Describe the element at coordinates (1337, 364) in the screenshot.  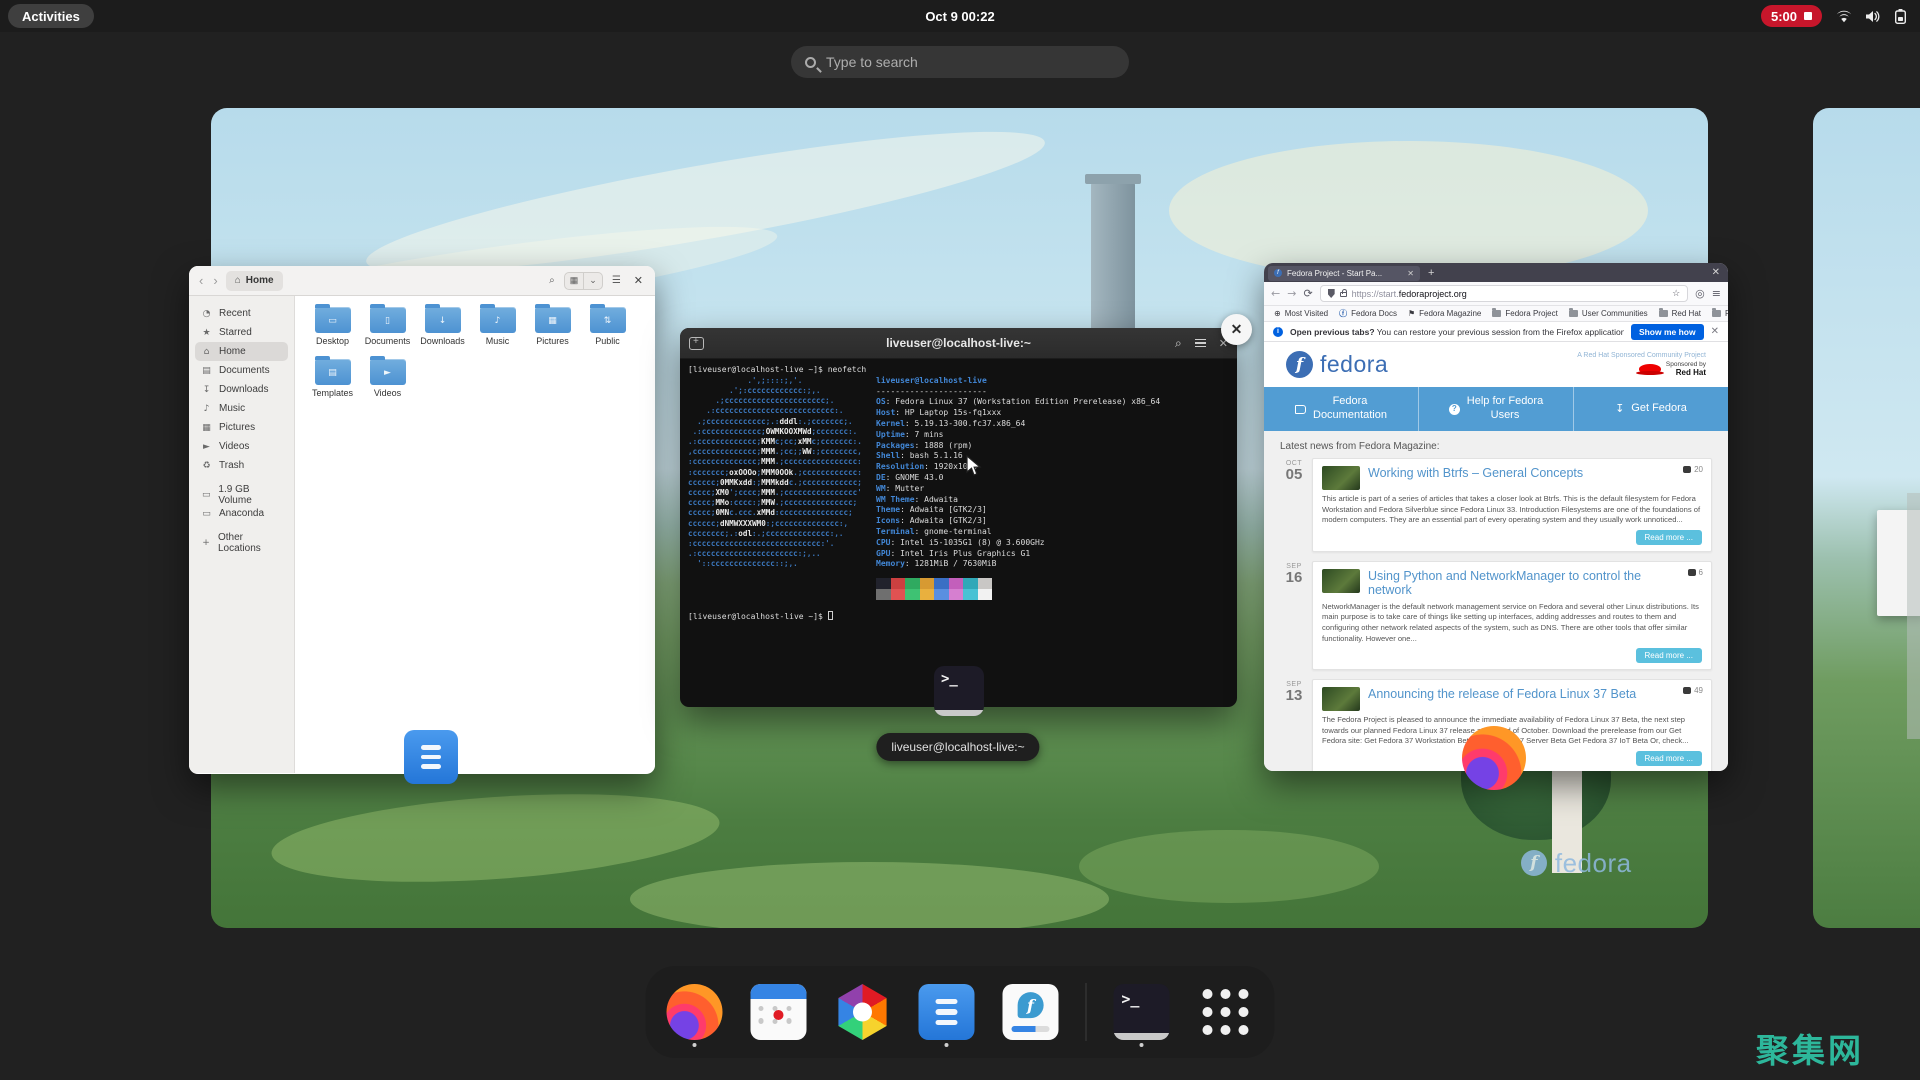
I see `fedora-site-logo: f fedora` at that location.